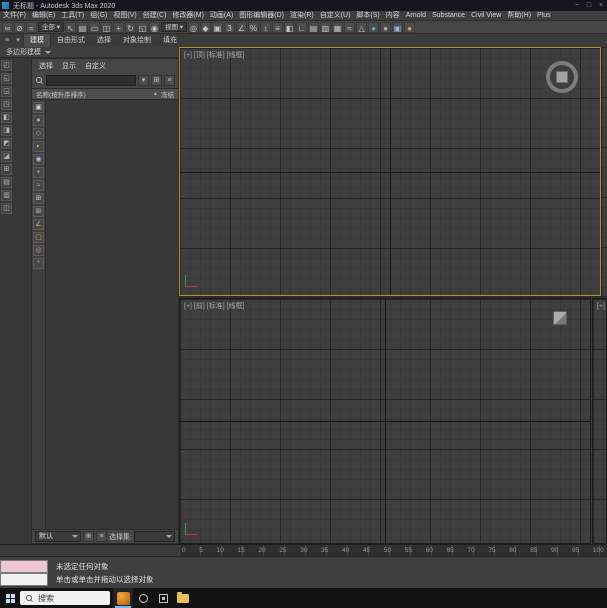 This screenshot has width=607, height=608. Describe the element at coordinates (6, 130) in the screenshot. I see `viewport-layout-tab-icon-6: ◨` at that location.